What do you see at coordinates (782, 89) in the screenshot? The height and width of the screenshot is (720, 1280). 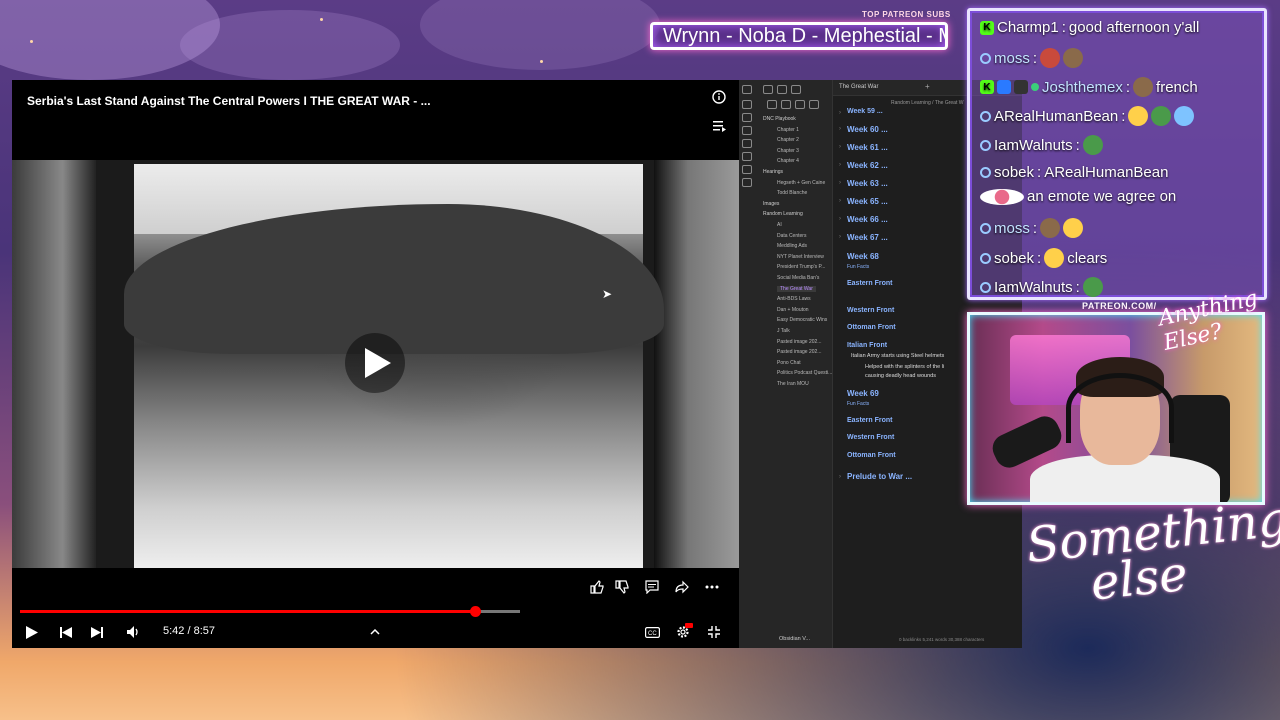 I see `search-icon` at bounding box center [782, 89].